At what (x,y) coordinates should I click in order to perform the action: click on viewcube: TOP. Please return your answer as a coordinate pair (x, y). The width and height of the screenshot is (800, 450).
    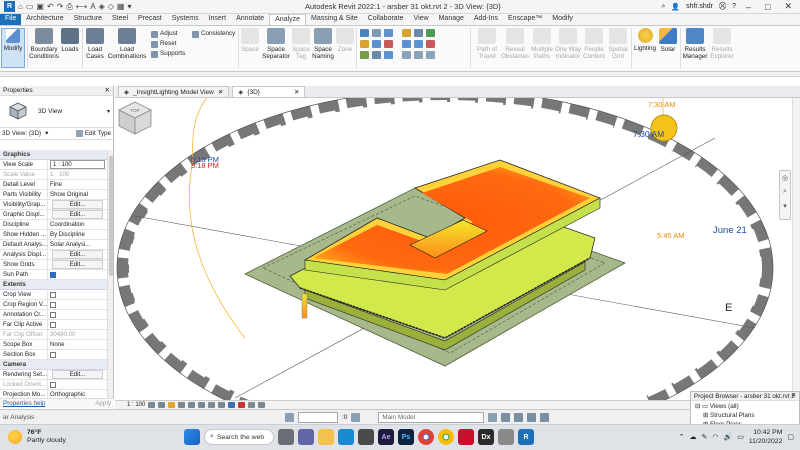
    Looking at the image, I should click on (135, 118).